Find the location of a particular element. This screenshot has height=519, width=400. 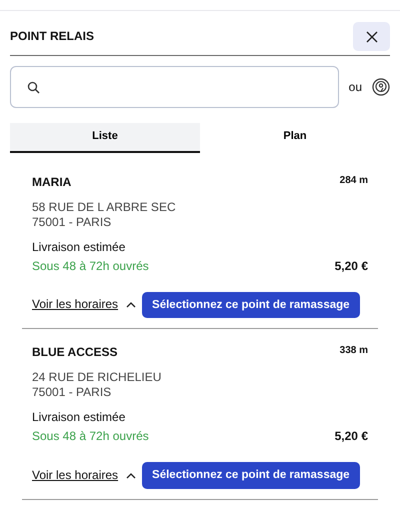

point-name: MARIA is located at coordinates (52, 182).